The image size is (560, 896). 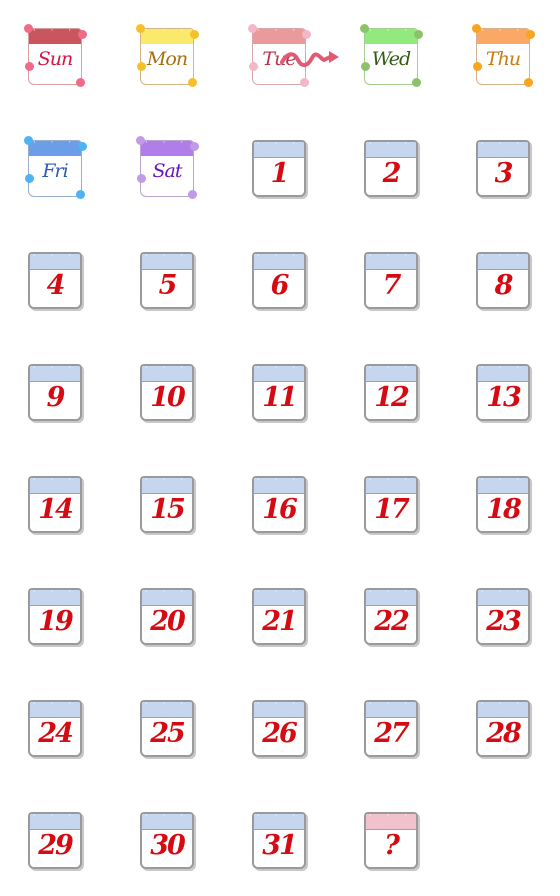 What do you see at coordinates (168, 728) in the screenshot?
I see `emoji-date-25: 25` at bounding box center [168, 728].